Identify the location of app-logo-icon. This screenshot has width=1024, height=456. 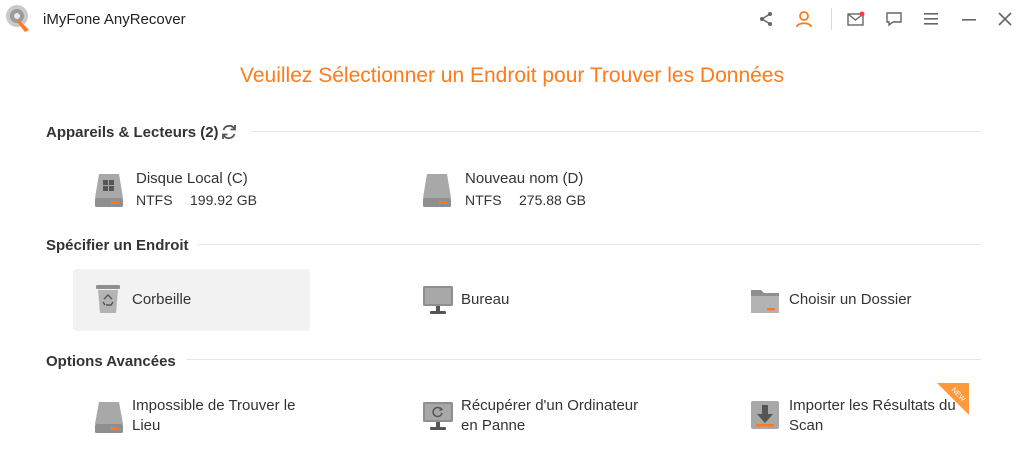
(19, 19).